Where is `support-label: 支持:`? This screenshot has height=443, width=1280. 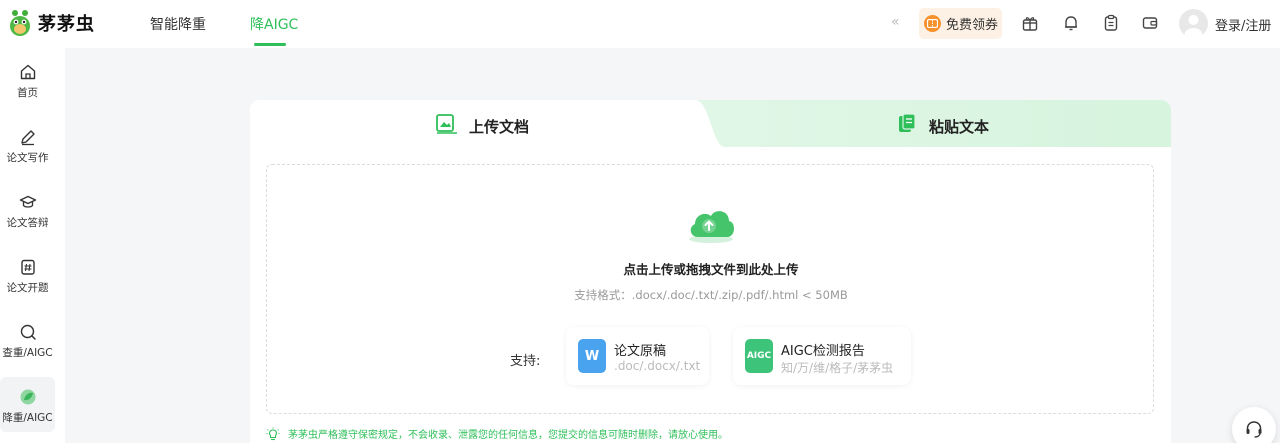
support-label: 支持: is located at coordinates (525, 361).